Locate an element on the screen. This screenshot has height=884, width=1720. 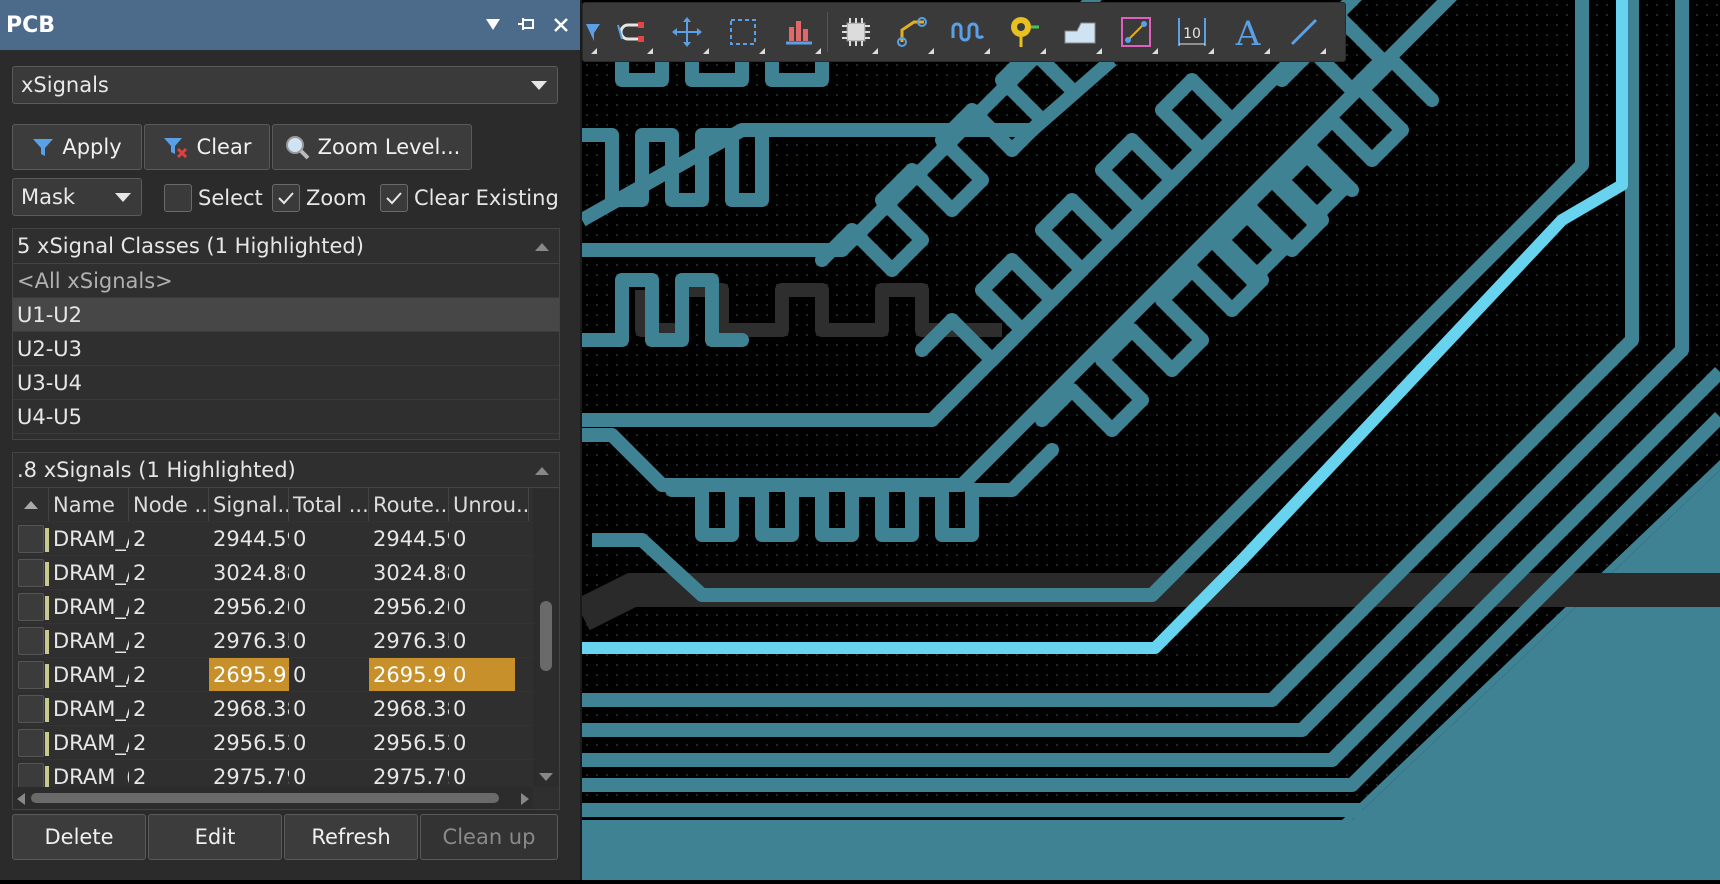
mask-select: Mask is located at coordinates (77, 197).